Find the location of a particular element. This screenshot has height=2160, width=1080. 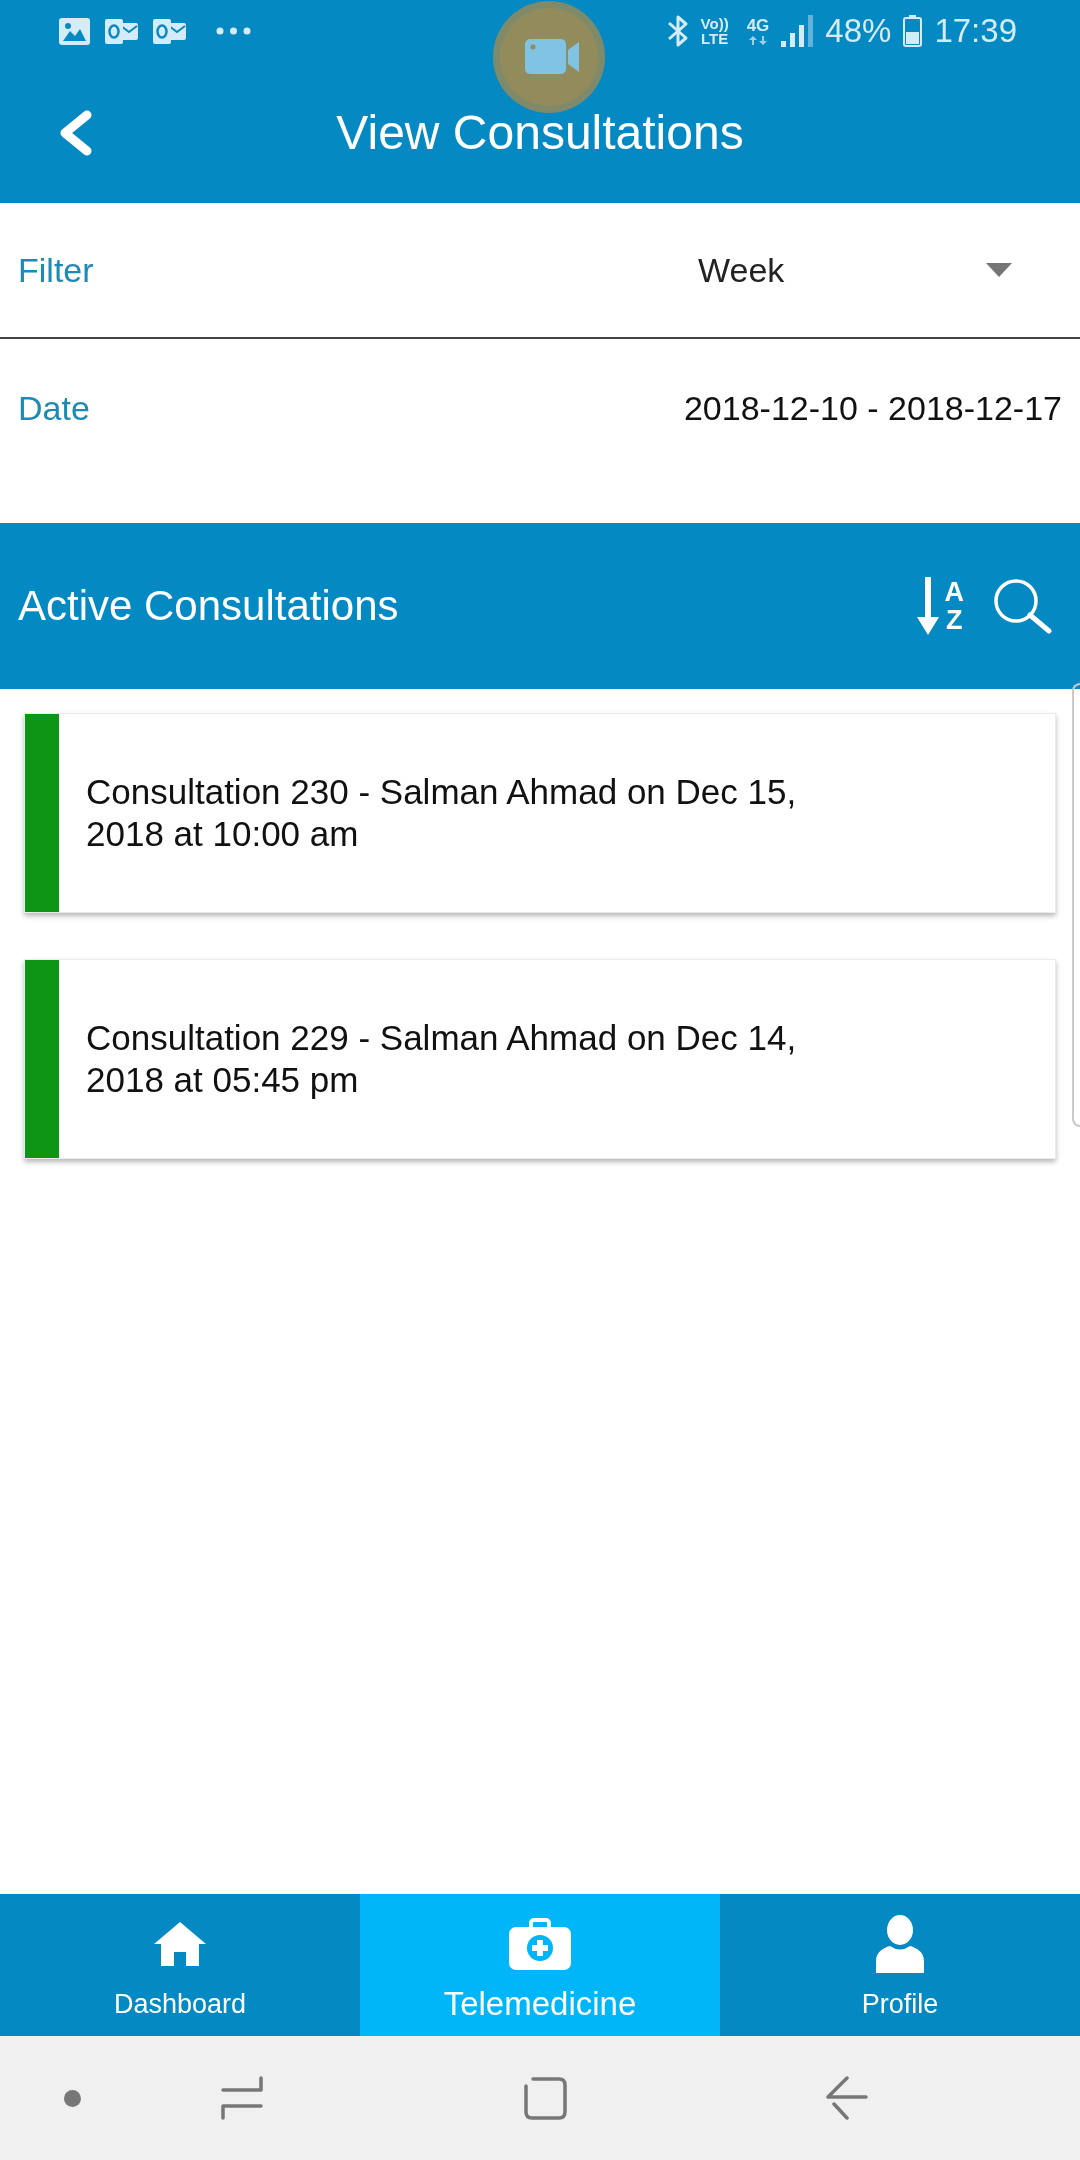

bluetooth-icon is located at coordinates (677, 31).